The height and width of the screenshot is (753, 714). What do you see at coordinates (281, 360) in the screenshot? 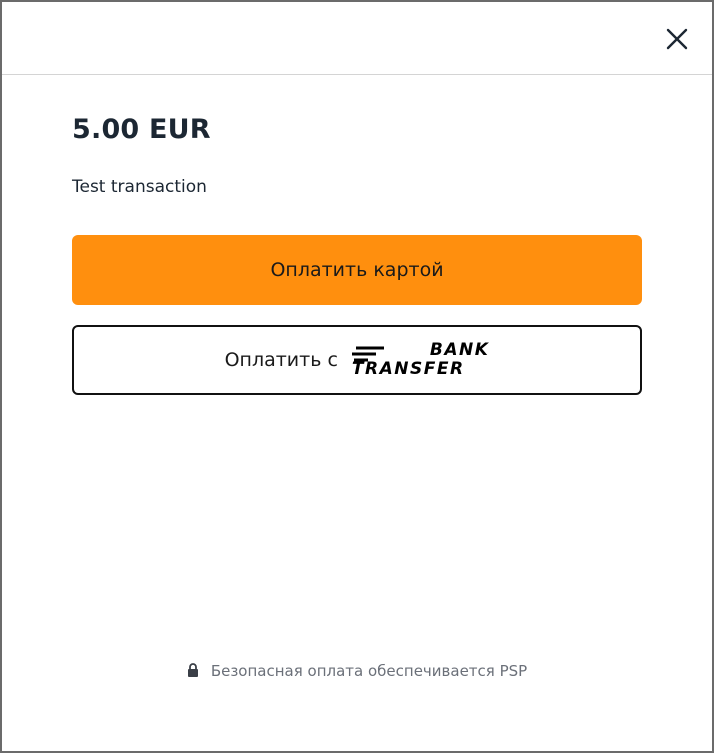
I see `pay-by-bank-label: Оплатить с` at bounding box center [281, 360].